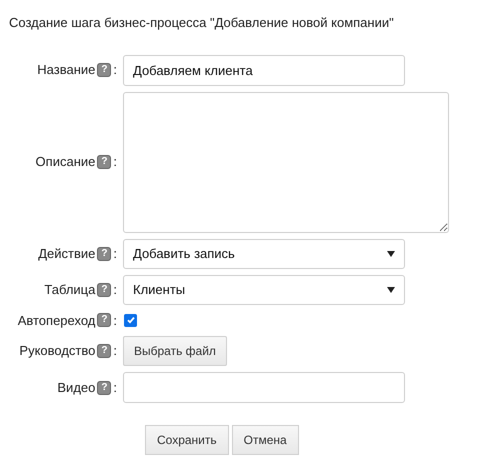 This screenshot has height=476, width=482. Describe the element at coordinates (264, 253) in the screenshot. I see `select-field: Добавить запись` at that location.